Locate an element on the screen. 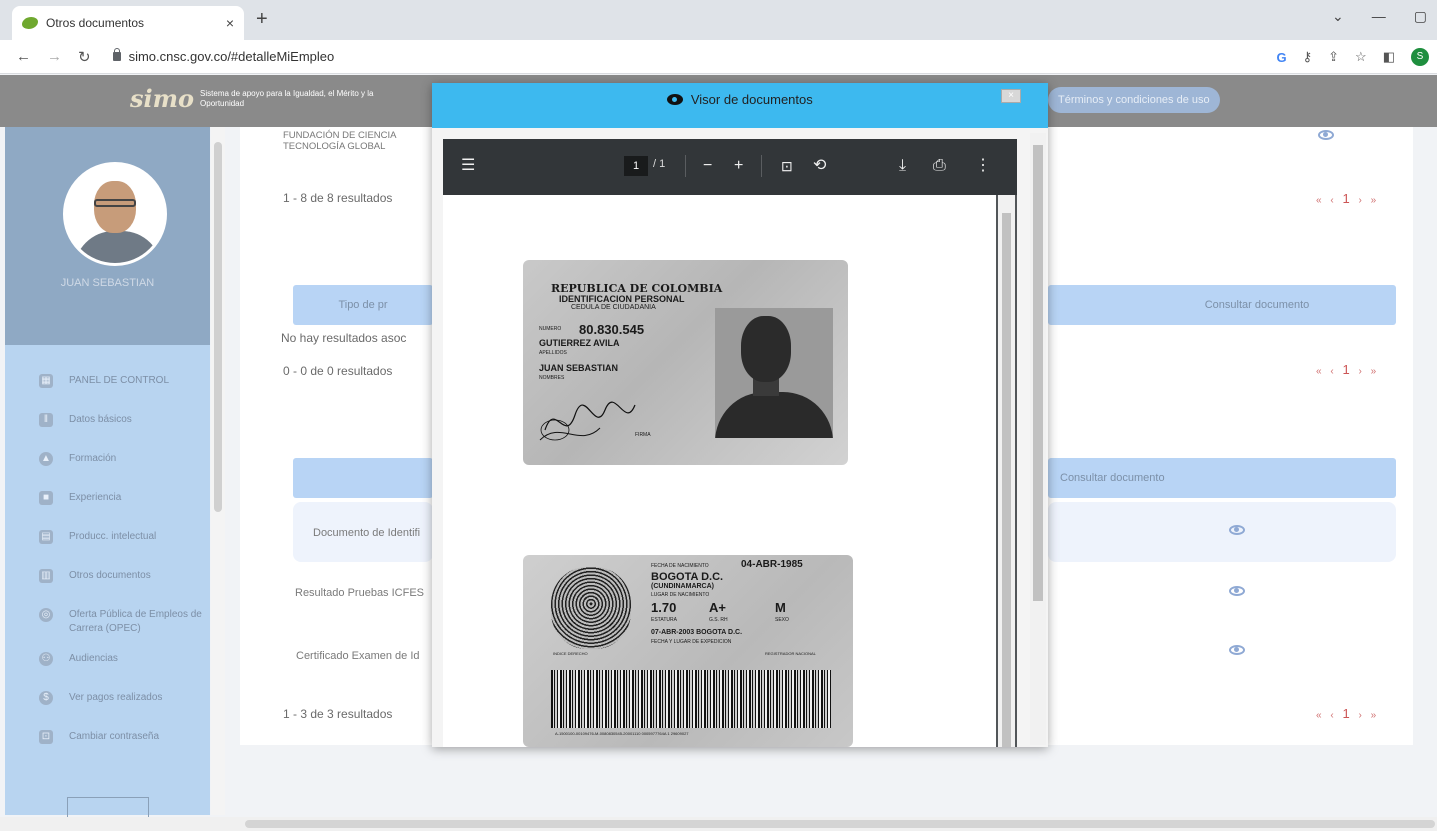 This screenshot has width=1437, height=831. modal-scrollbar is located at coordinates (1038, 439).